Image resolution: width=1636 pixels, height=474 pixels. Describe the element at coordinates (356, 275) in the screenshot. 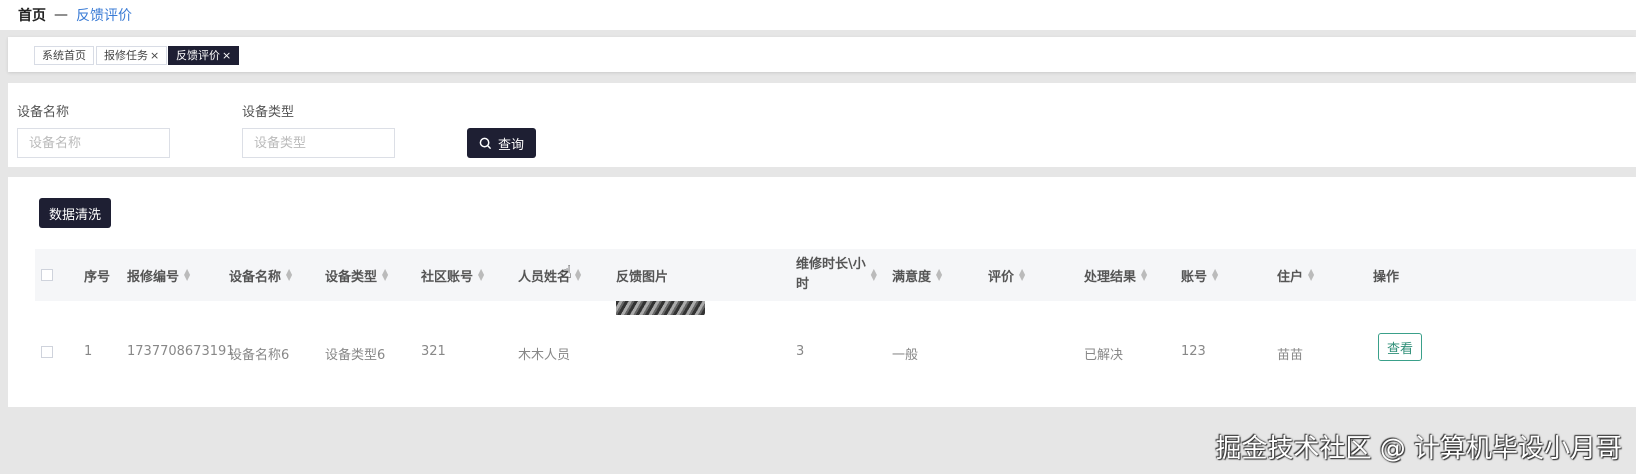

I see `column-header-device-type: 设备类型 ▲ ▼` at that location.